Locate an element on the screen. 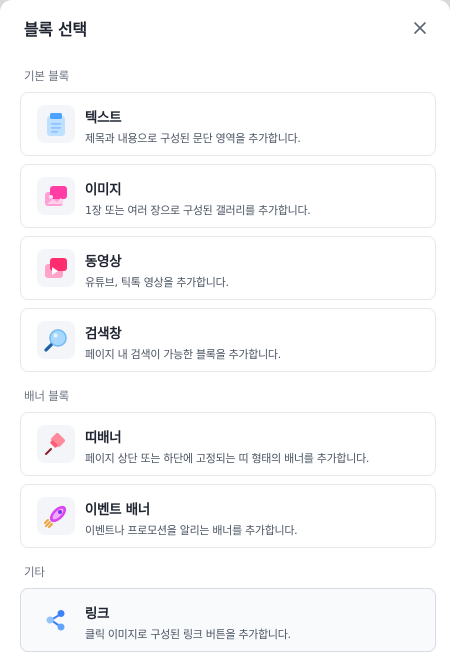  close-icon is located at coordinates (420, 28).